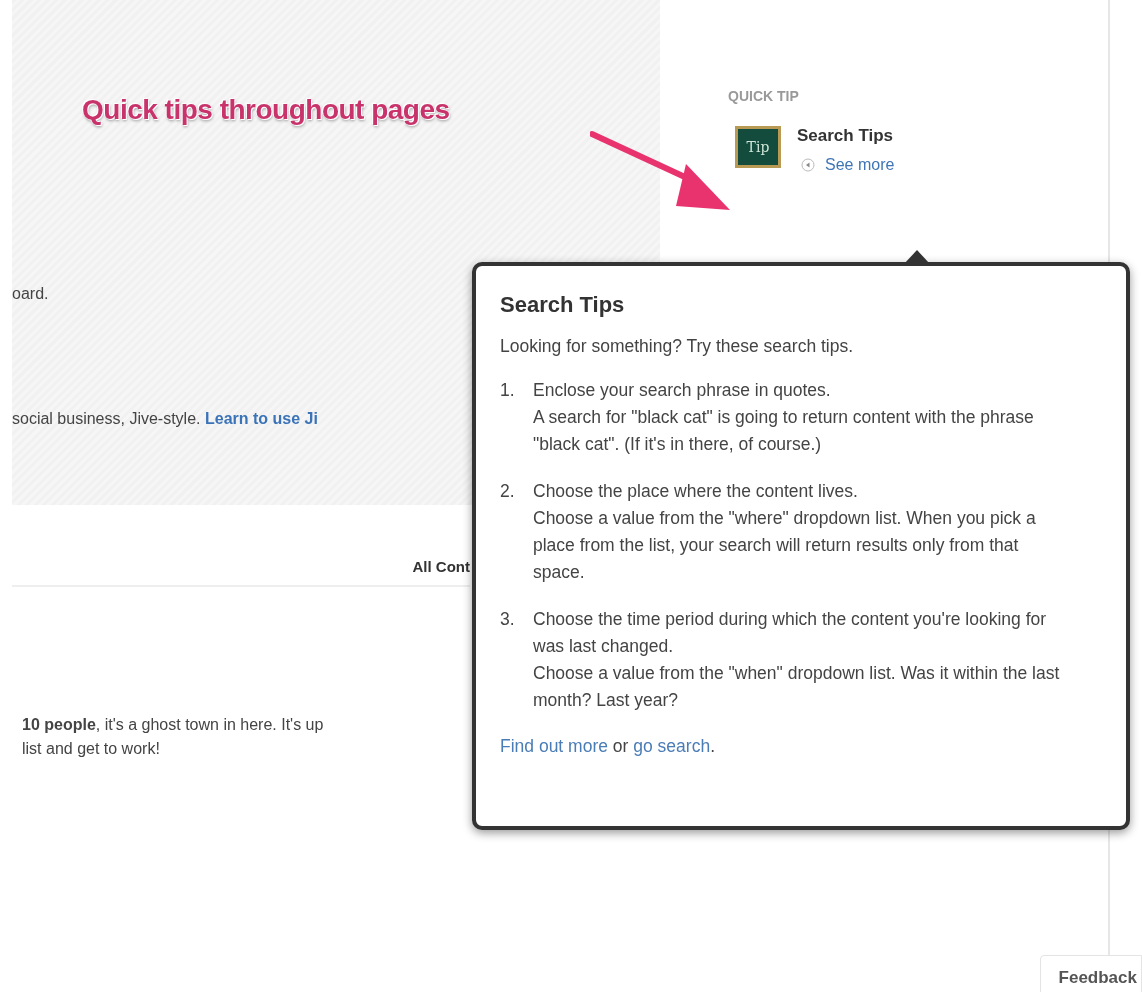 The image size is (1142, 992). I want to click on tip-number: 1., so click(508, 390).